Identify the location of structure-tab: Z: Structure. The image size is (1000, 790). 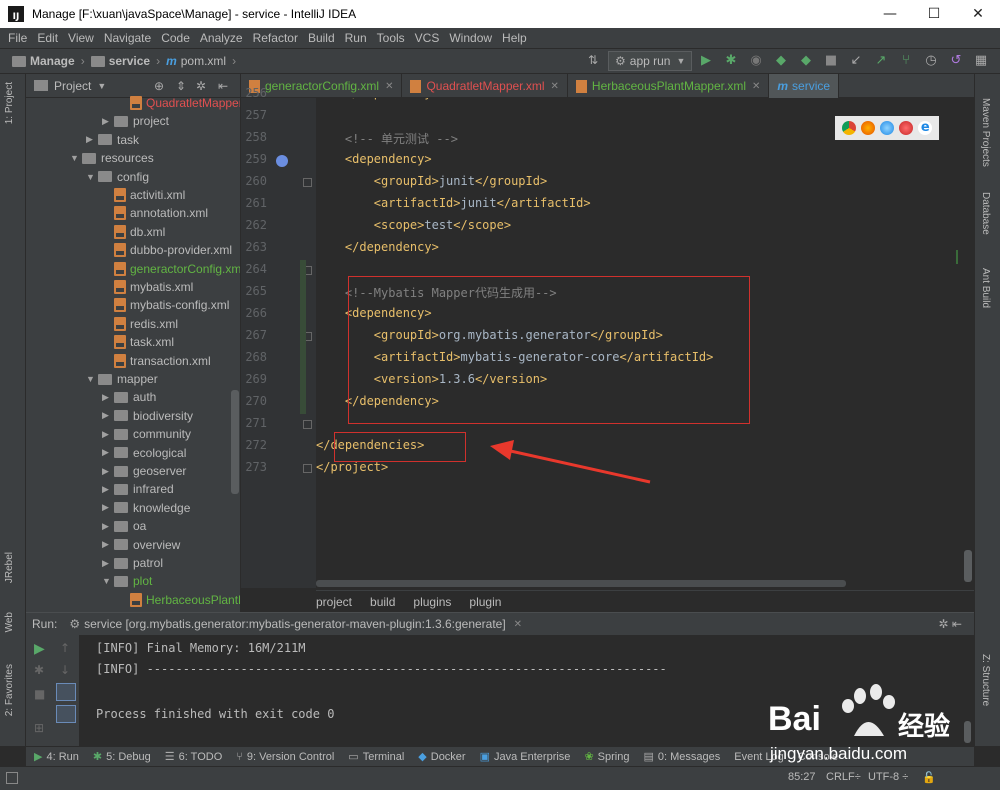
(985, 680).